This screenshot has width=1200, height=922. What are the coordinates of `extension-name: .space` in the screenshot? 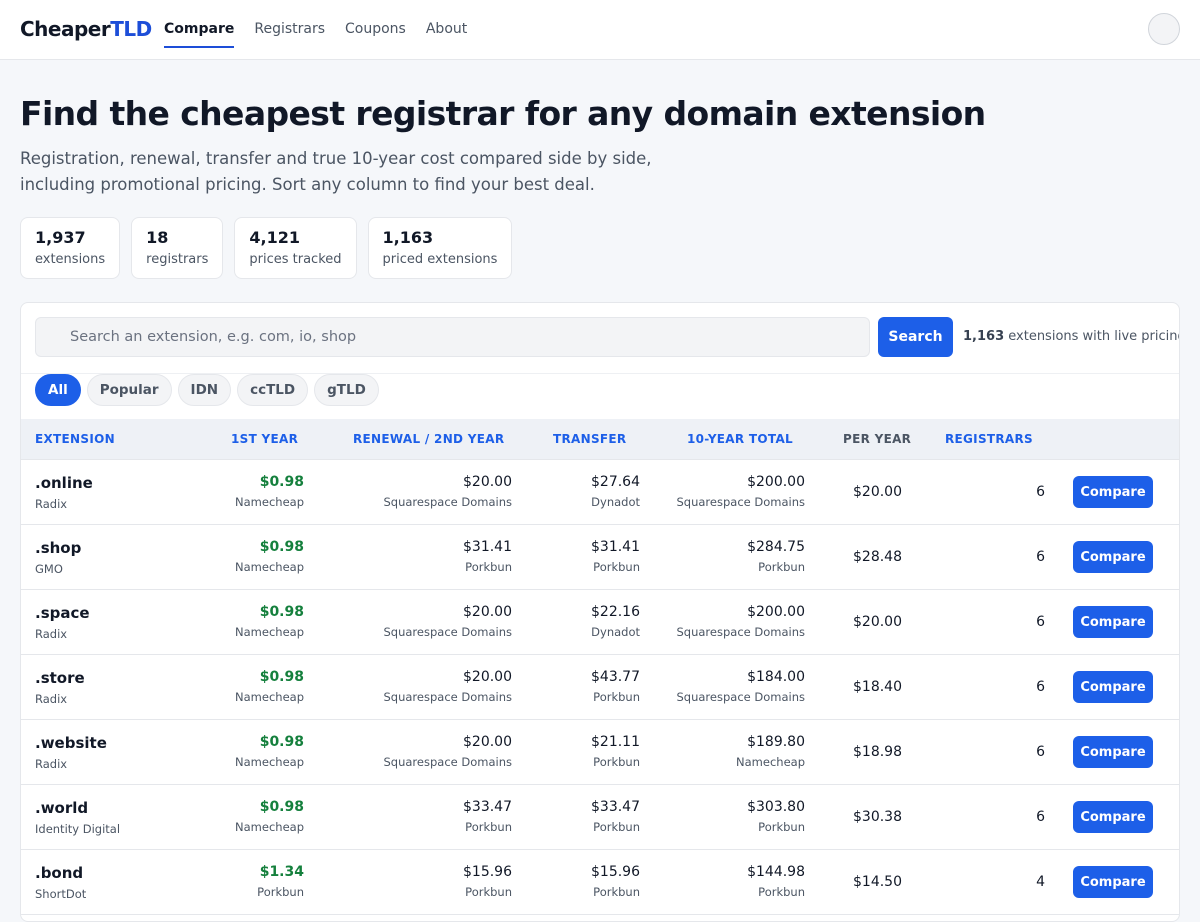 It's located at (62, 613).